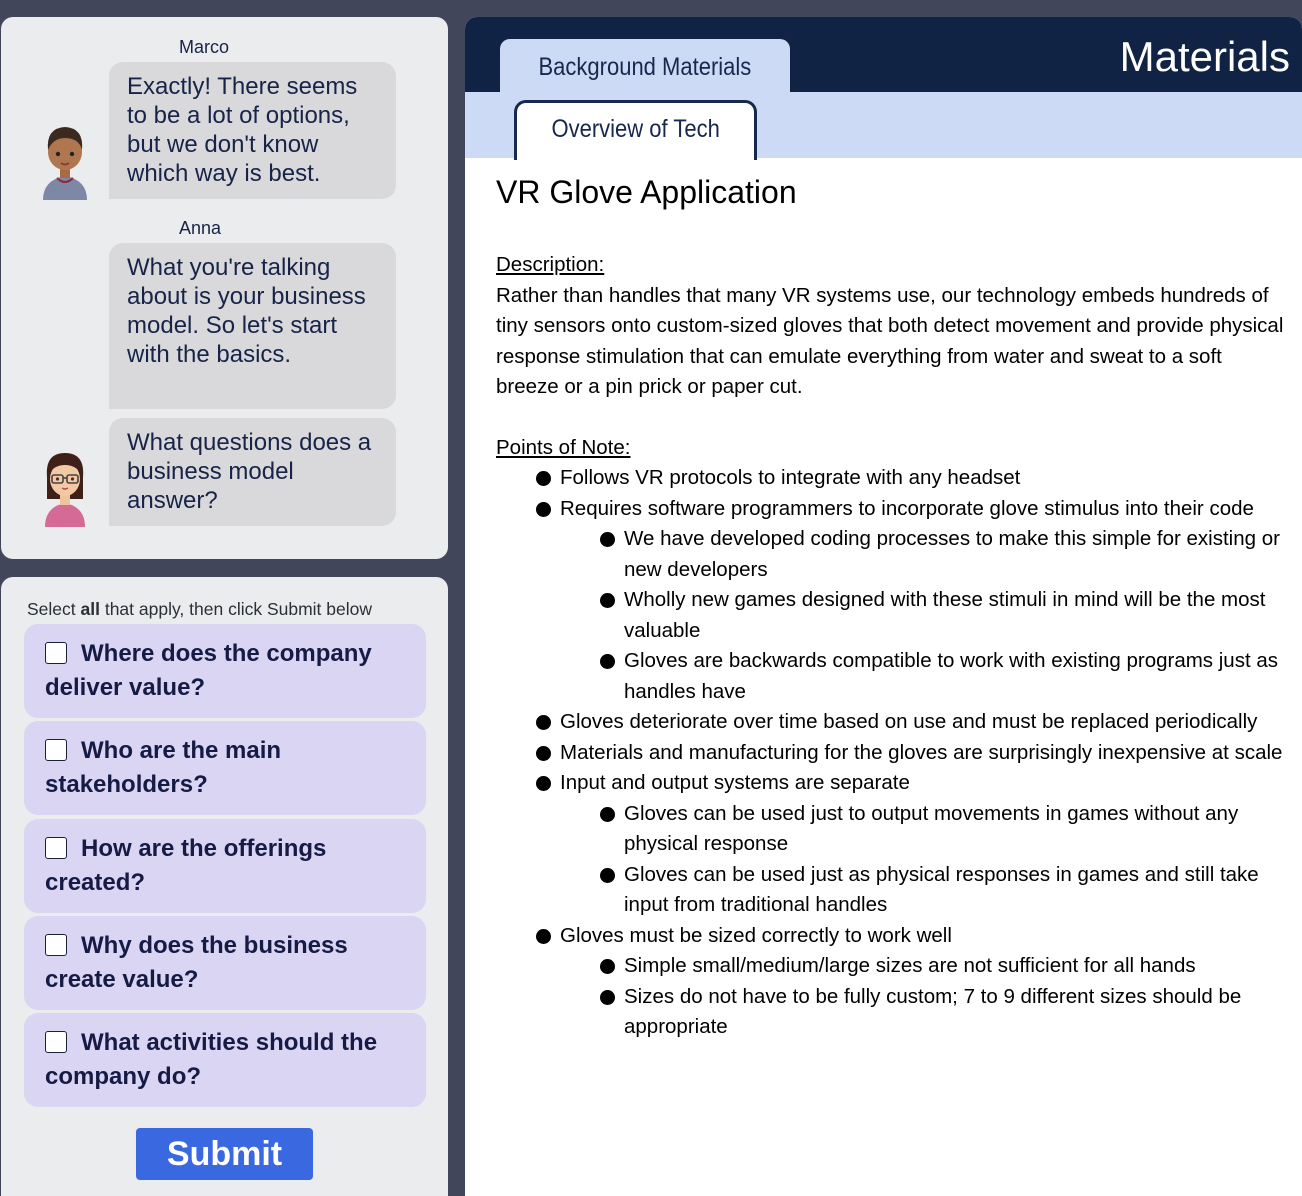 Image resolution: width=1302 pixels, height=1196 pixels. I want to click on tab-overview-of-tech: Overview of Tech, so click(635, 130).